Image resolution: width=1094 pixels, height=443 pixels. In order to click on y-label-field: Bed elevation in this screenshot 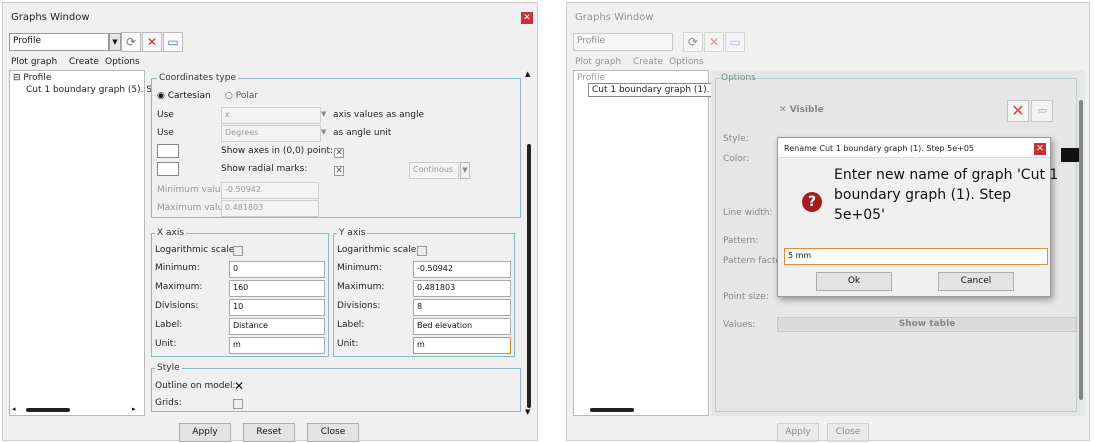, I will do `click(462, 326)`.